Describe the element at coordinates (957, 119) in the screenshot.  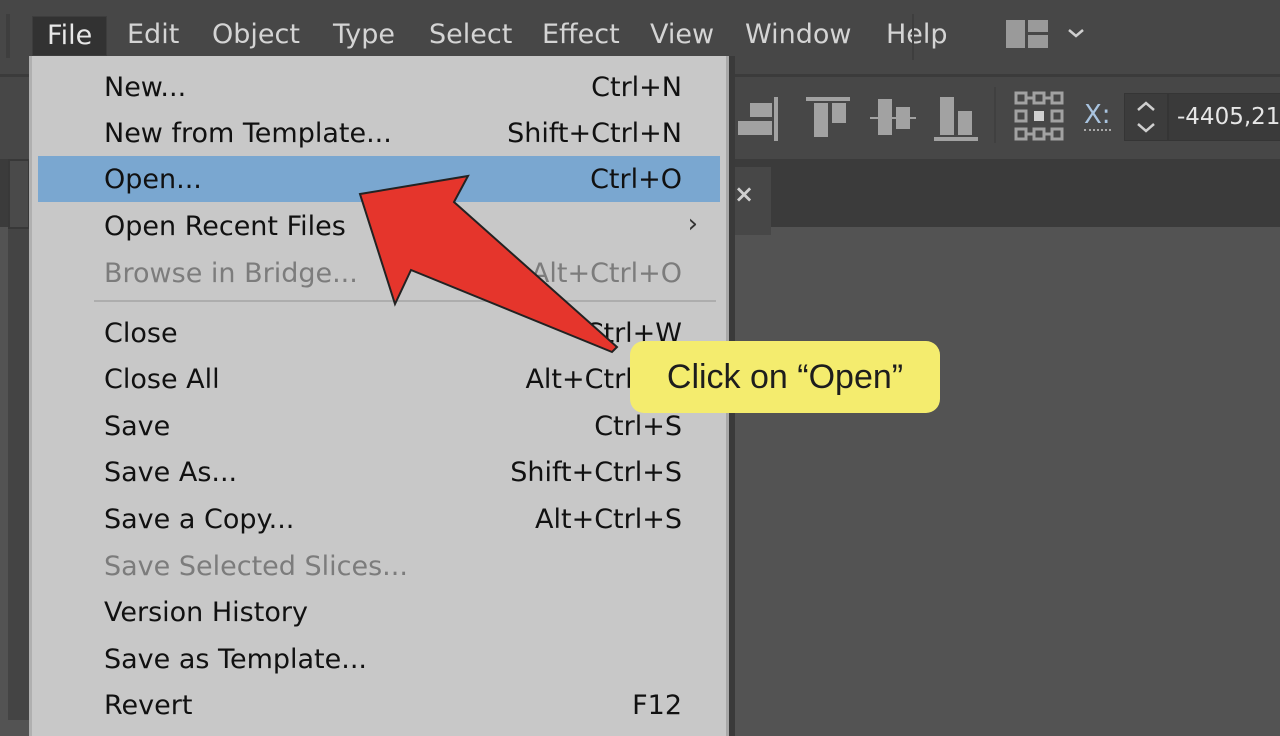
I see `align-bottom-icon` at that location.